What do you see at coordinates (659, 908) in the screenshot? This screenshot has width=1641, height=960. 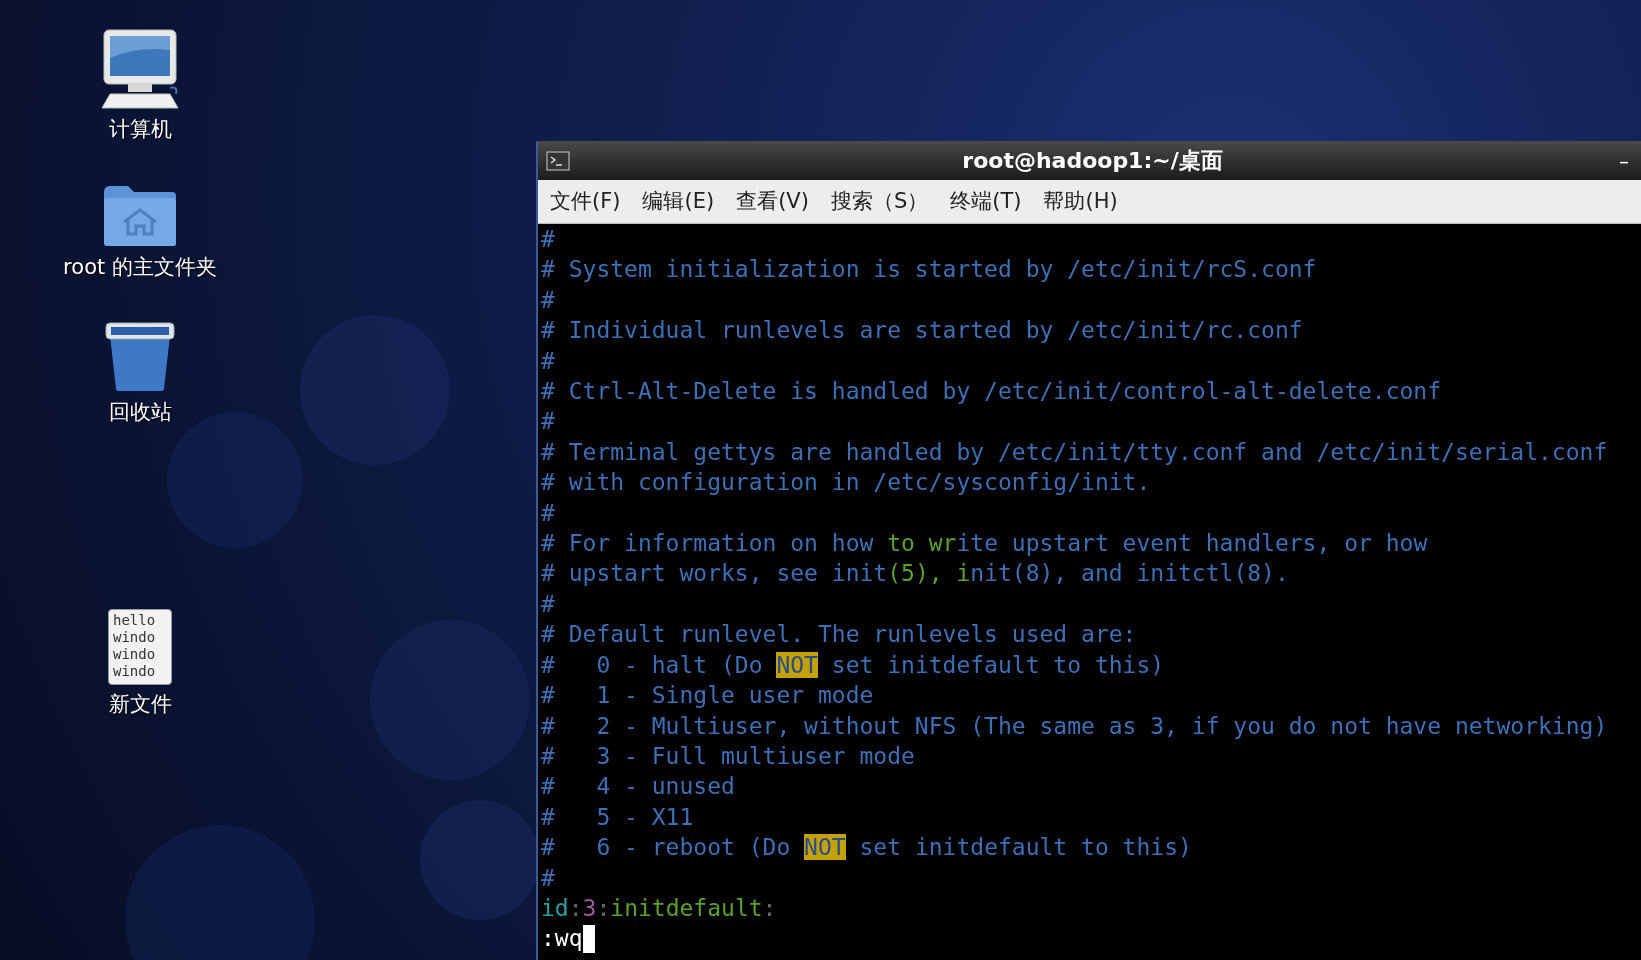 I see `code-line: id:3:initdefault:` at bounding box center [659, 908].